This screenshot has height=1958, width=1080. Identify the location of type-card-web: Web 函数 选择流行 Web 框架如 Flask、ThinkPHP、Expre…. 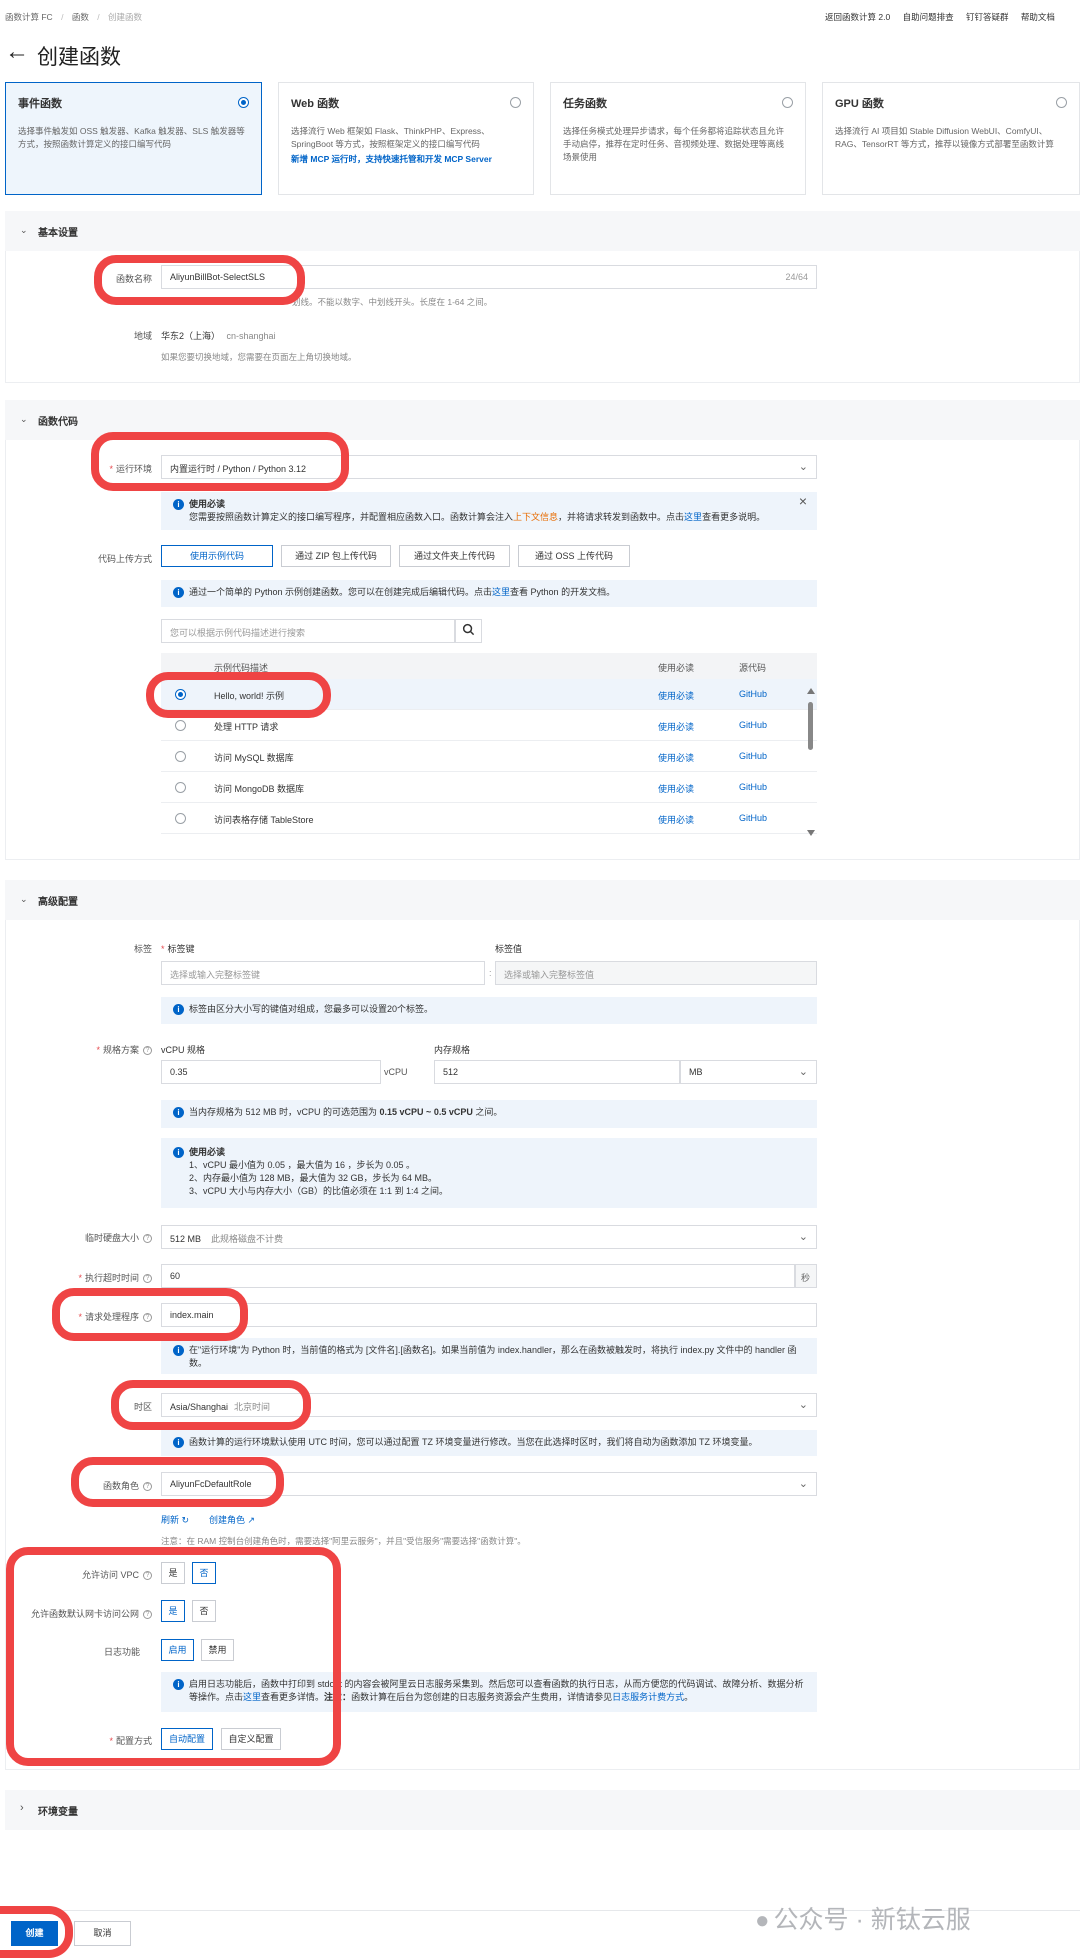
(406, 138).